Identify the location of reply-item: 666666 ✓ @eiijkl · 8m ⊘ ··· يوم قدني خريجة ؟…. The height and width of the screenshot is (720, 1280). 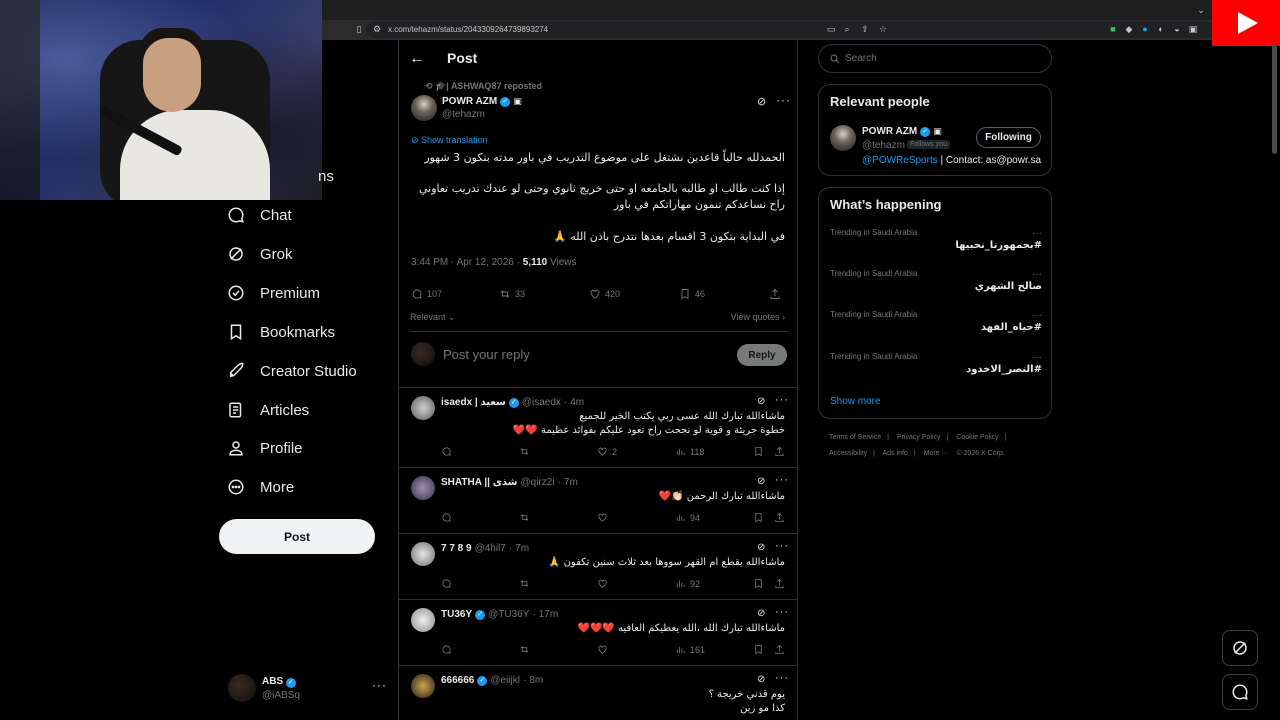
(598, 692).